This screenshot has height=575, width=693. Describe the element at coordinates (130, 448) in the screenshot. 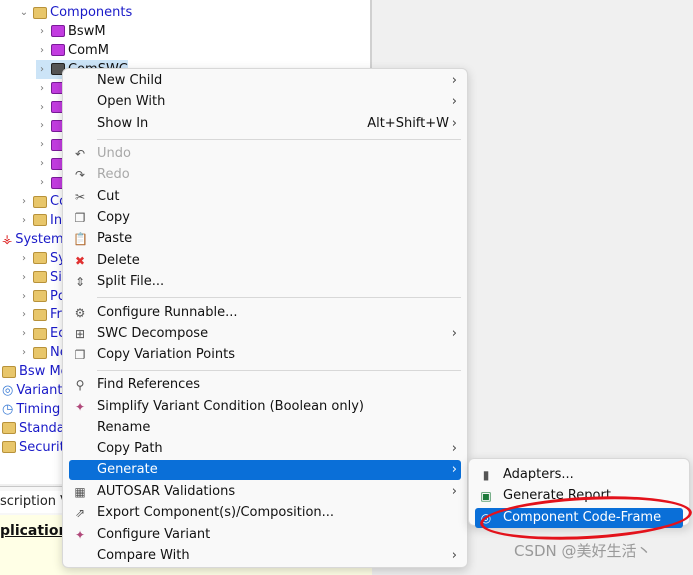

I see `menu-item-label: Copy Path` at that location.